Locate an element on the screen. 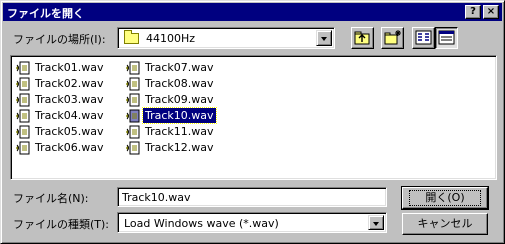  up-one-level-button is located at coordinates (362, 38).